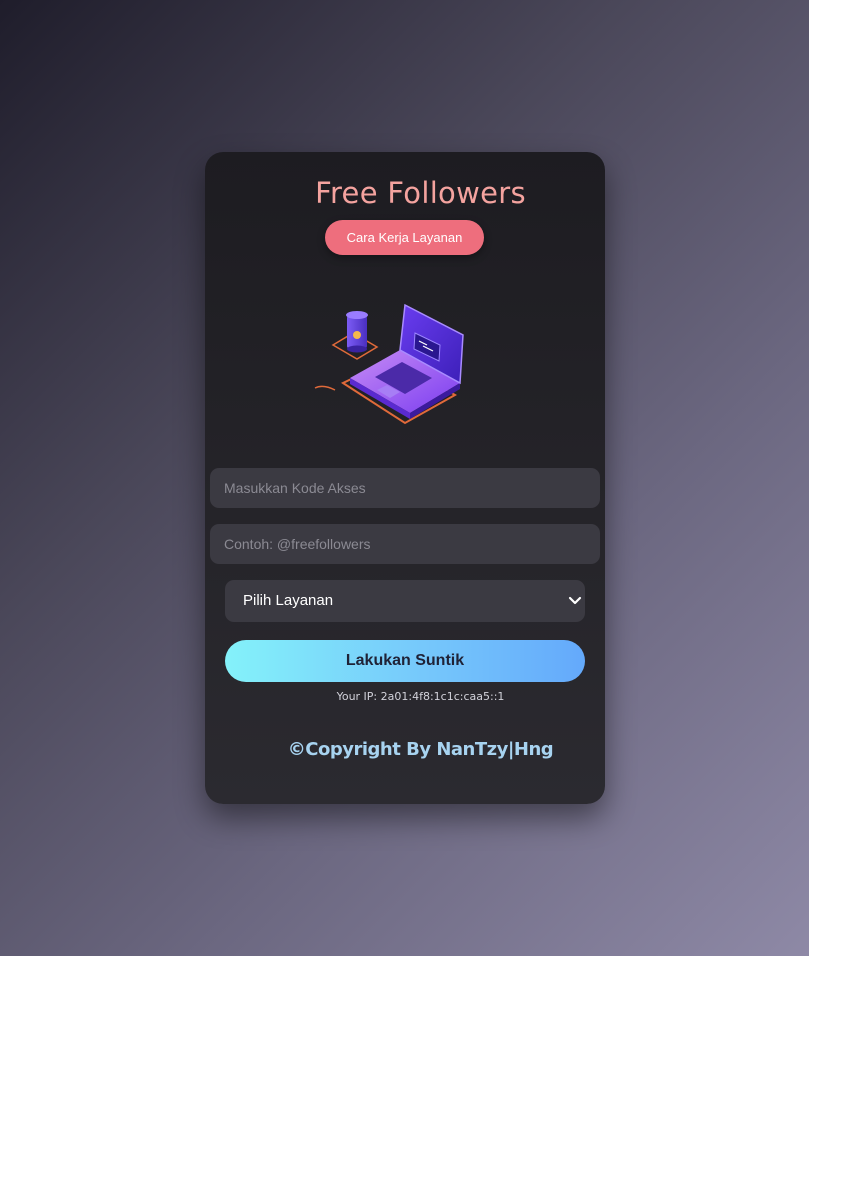 This screenshot has height=1200, width=841. I want to click on access-code-input, so click(405, 488).